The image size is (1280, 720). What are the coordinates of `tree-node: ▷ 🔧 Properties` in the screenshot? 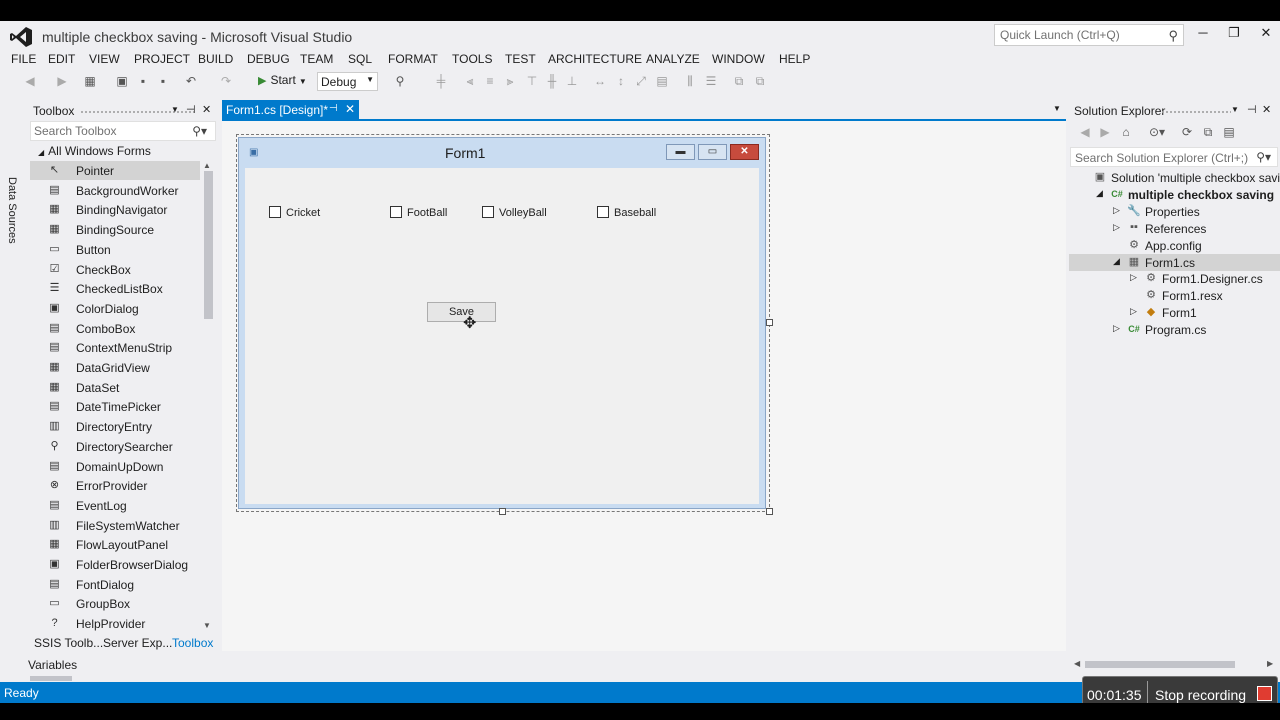 It's located at (1174, 211).